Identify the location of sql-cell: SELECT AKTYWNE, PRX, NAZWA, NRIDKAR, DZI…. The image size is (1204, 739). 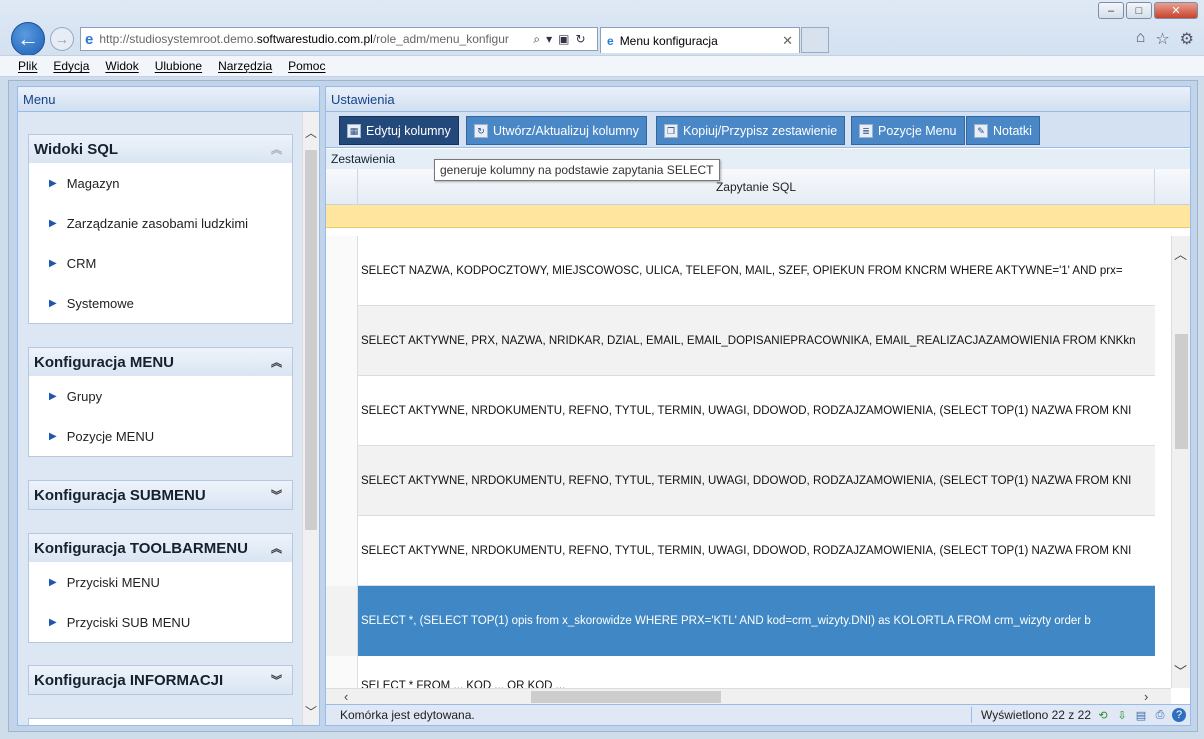
(756, 341).